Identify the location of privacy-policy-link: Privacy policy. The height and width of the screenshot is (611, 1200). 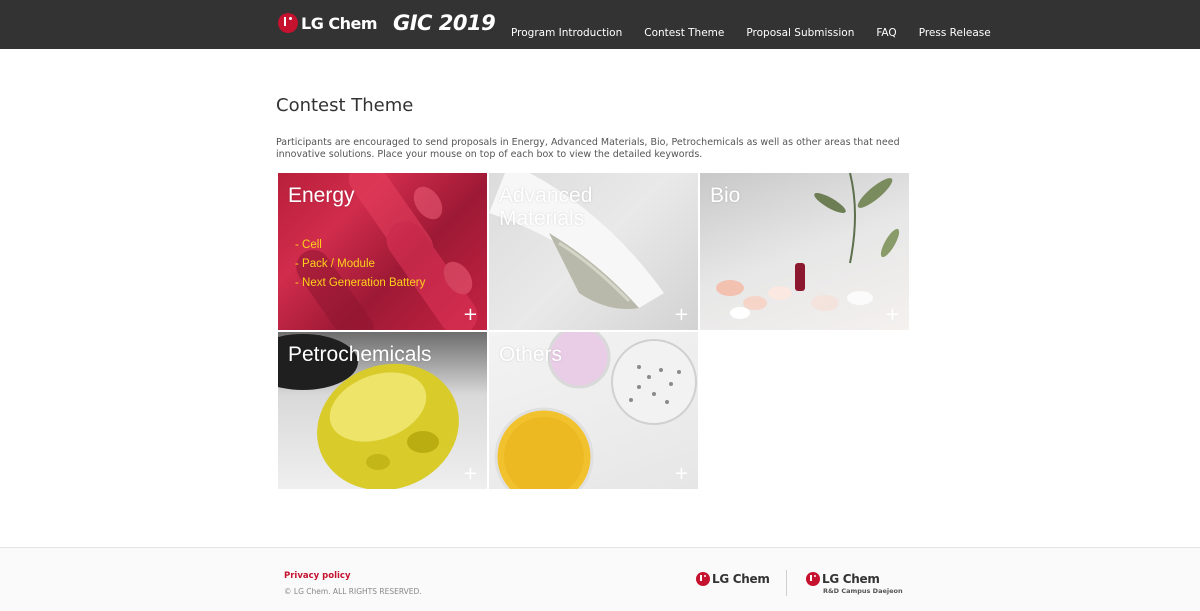
(317, 576).